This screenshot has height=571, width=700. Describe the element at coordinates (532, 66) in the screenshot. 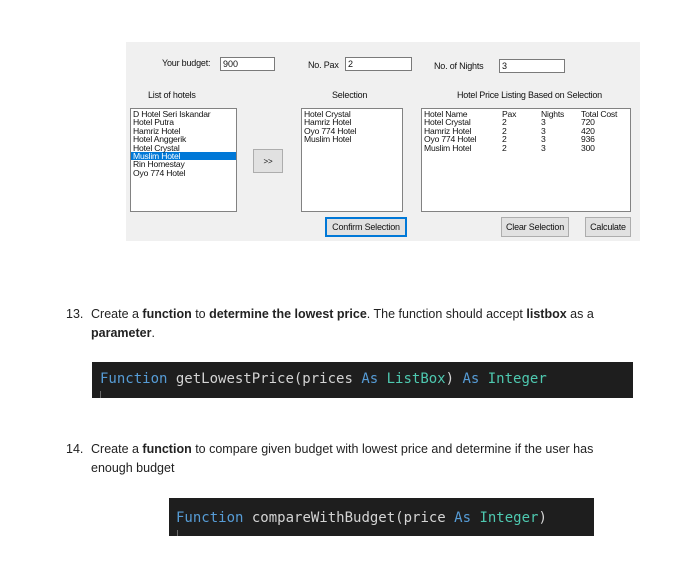

I see `nights-input` at that location.